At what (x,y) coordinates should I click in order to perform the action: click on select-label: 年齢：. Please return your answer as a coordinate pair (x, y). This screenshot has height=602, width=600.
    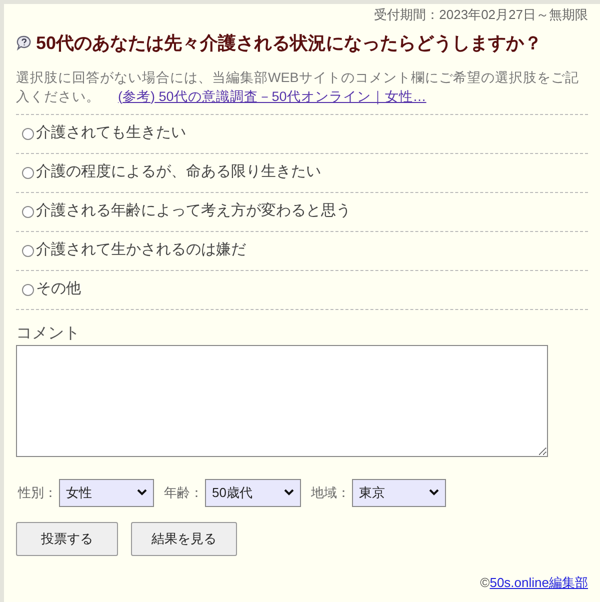
    Looking at the image, I should click on (183, 493).